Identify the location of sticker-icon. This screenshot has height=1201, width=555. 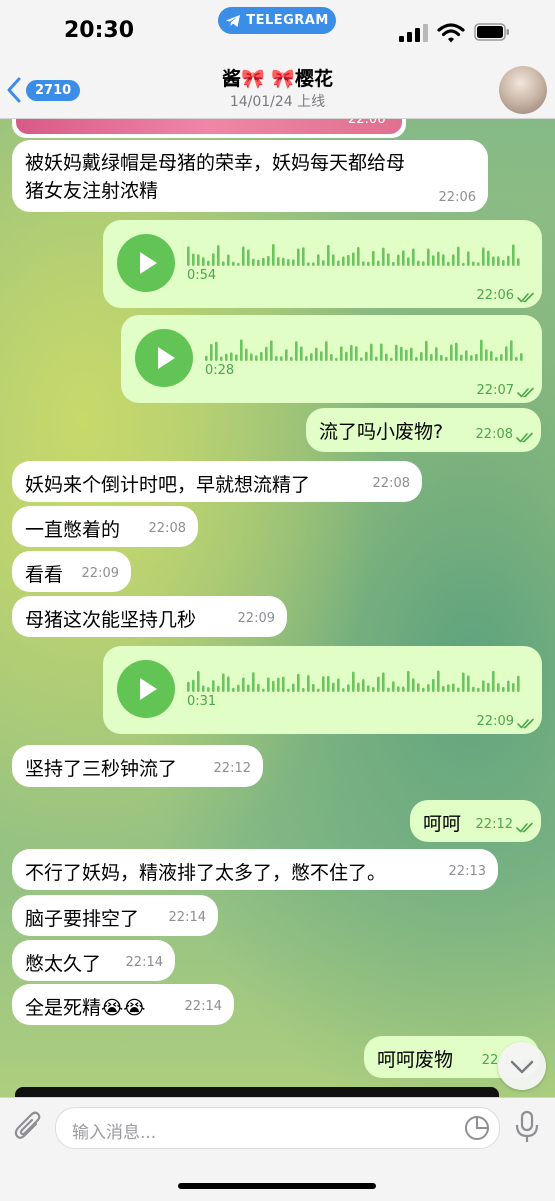
(477, 1128).